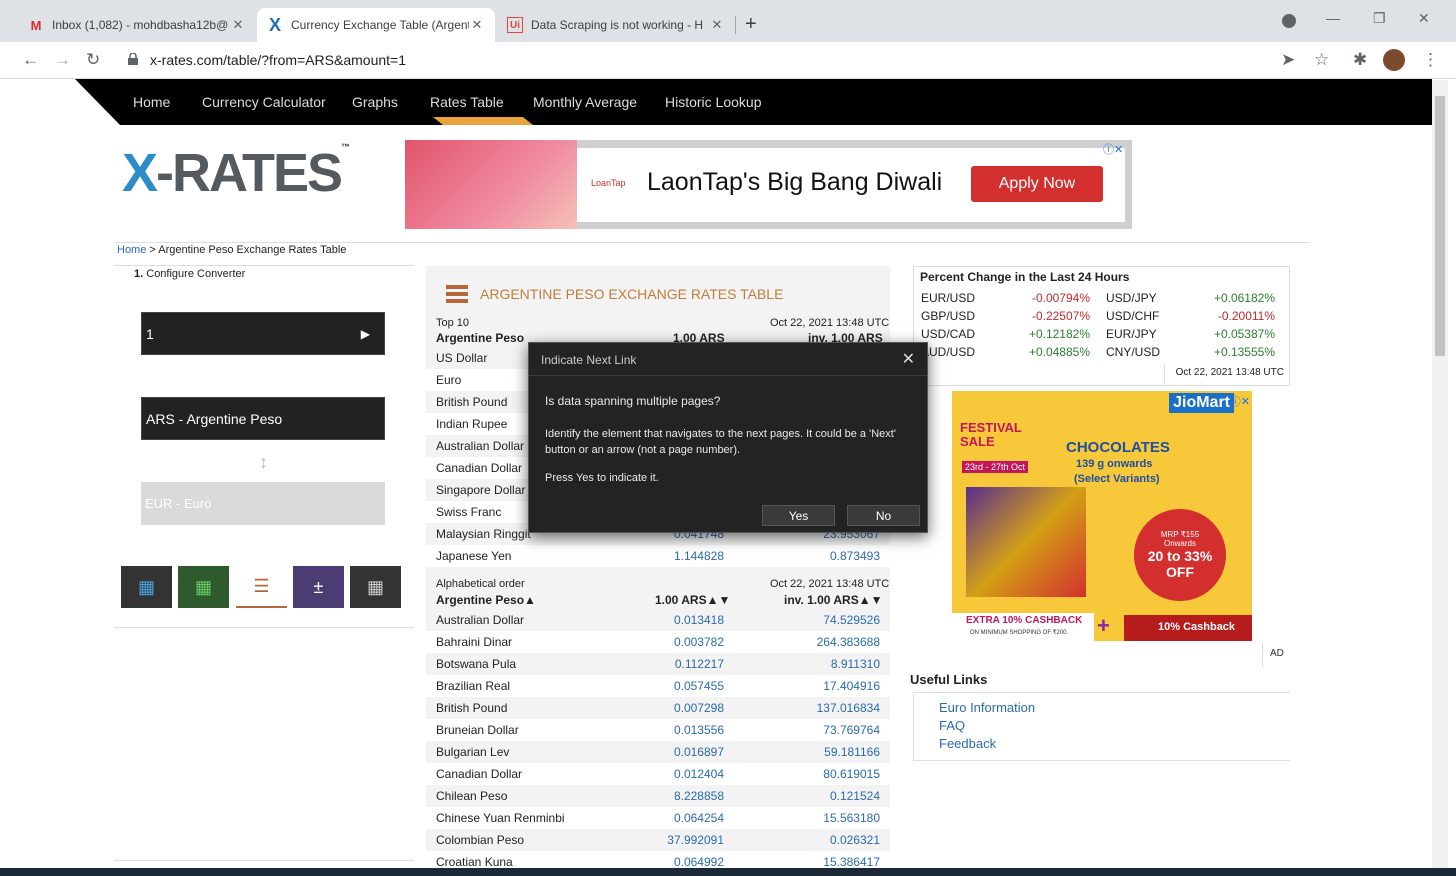 The width and height of the screenshot is (1456, 876). What do you see at coordinates (474, 556) in the screenshot?
I see `currency-name: Japanese Yen` at bounding box center [474, 556].